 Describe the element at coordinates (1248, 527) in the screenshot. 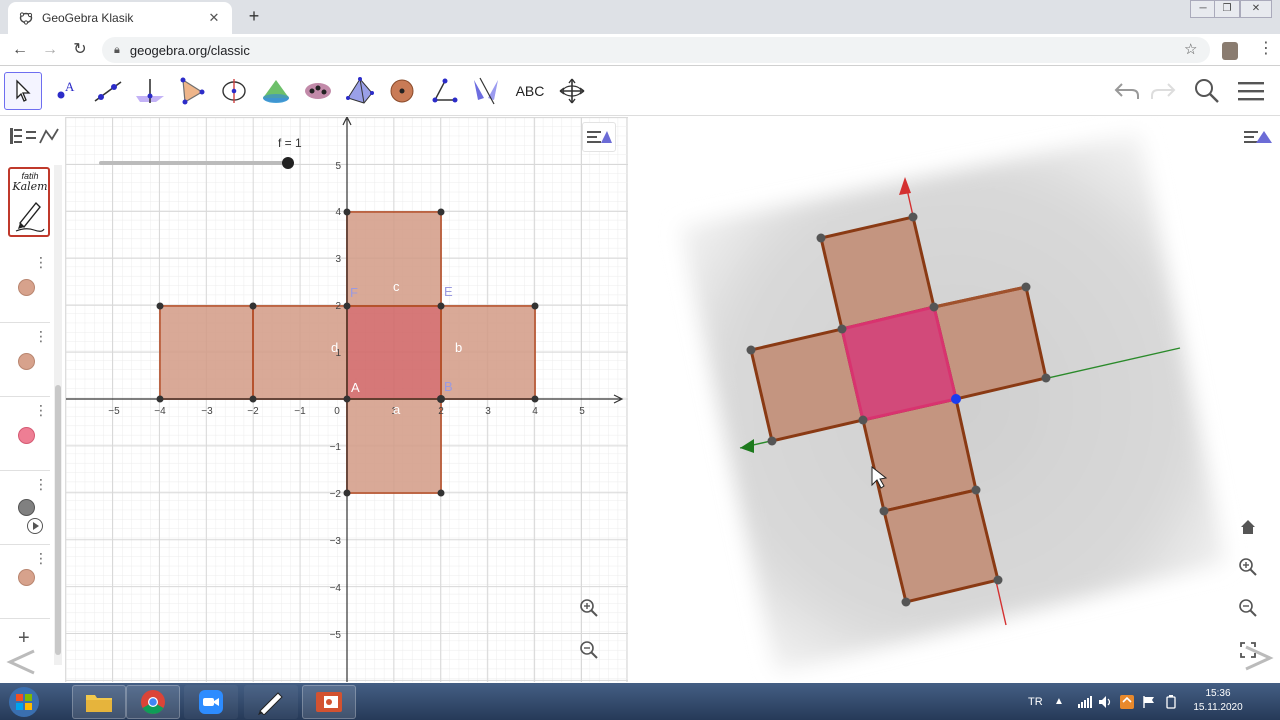

I see `home-view-icon` at that location.